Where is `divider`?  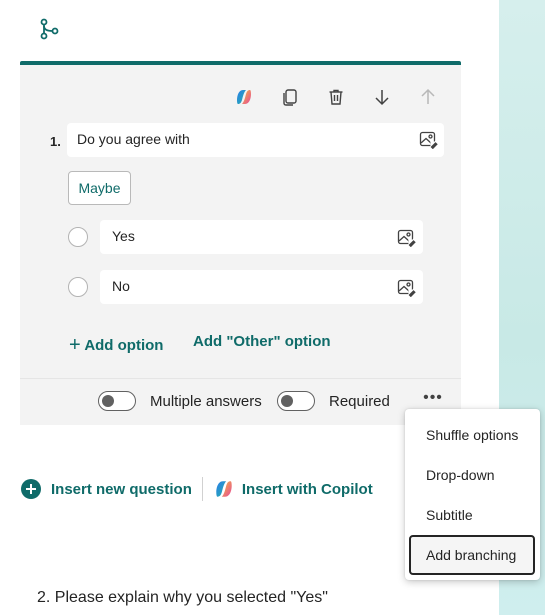 divider is located at coordinates (202, 489).